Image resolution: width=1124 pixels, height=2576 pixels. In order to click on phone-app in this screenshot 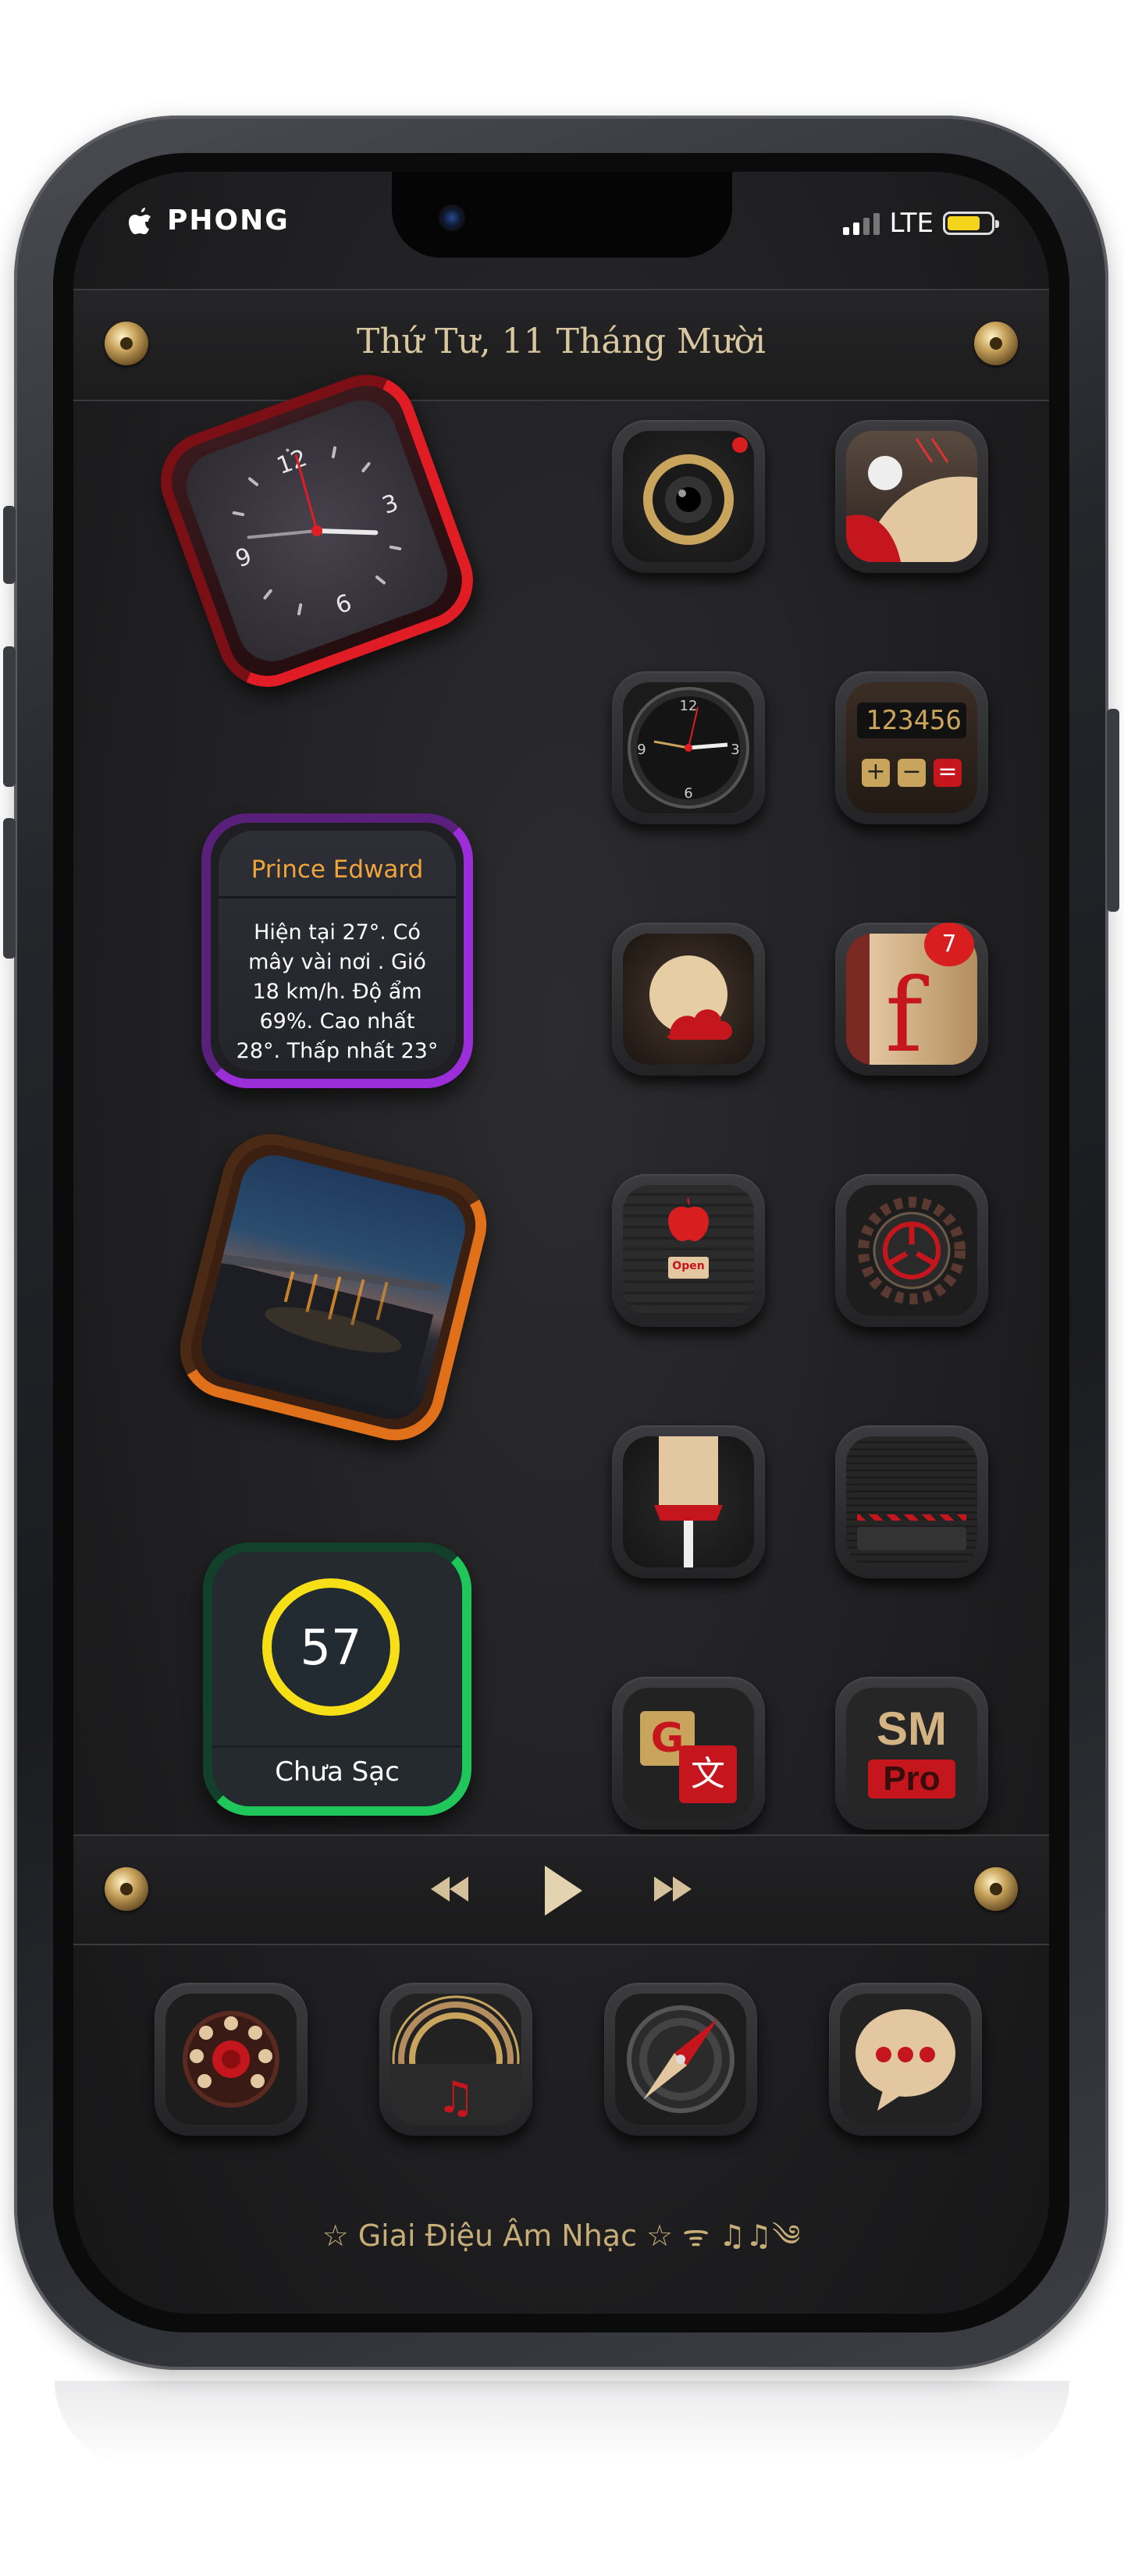, I will do `click(232, 2059)`.